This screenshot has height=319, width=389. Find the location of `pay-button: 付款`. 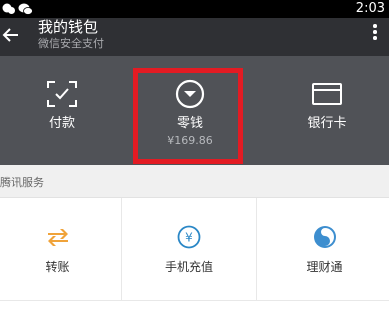

pay-button: 付款 is located at coordinates (62, 110).